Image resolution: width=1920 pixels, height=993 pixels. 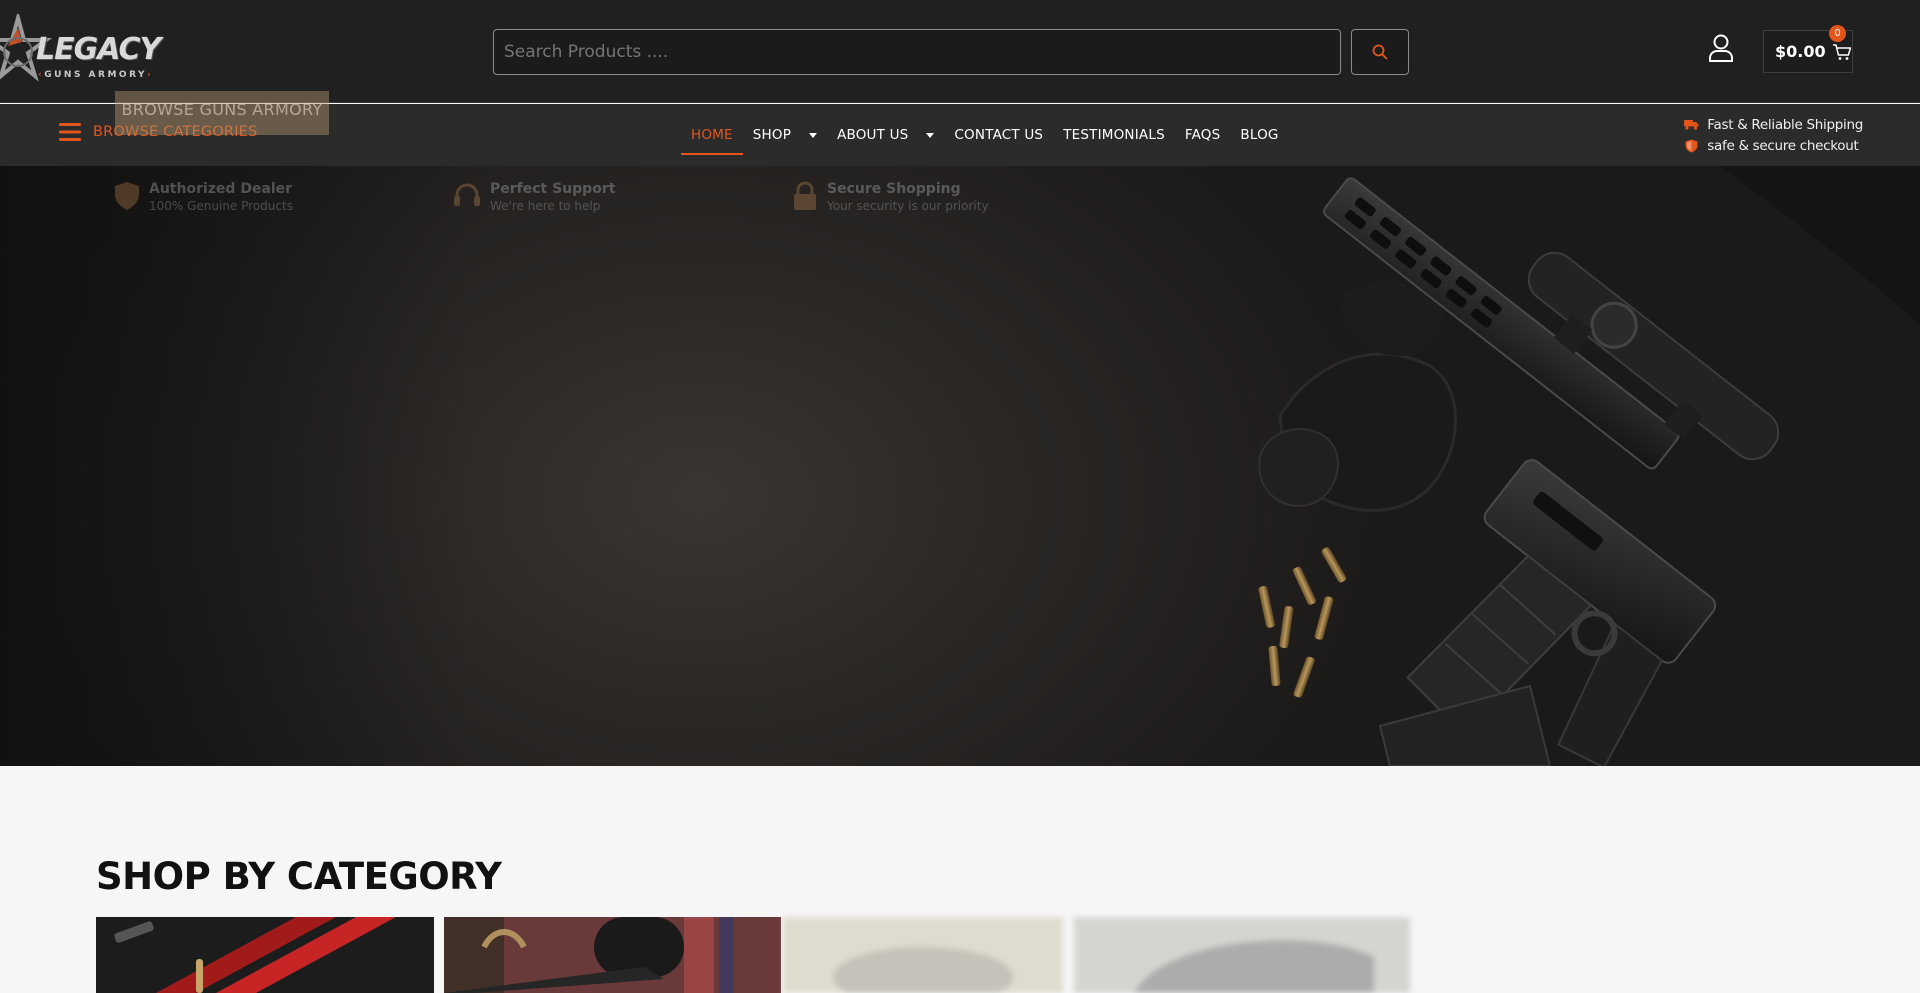 I want to click on perk-shipping: Fast & Reliable Shipping, so click(x=1773, y=124).